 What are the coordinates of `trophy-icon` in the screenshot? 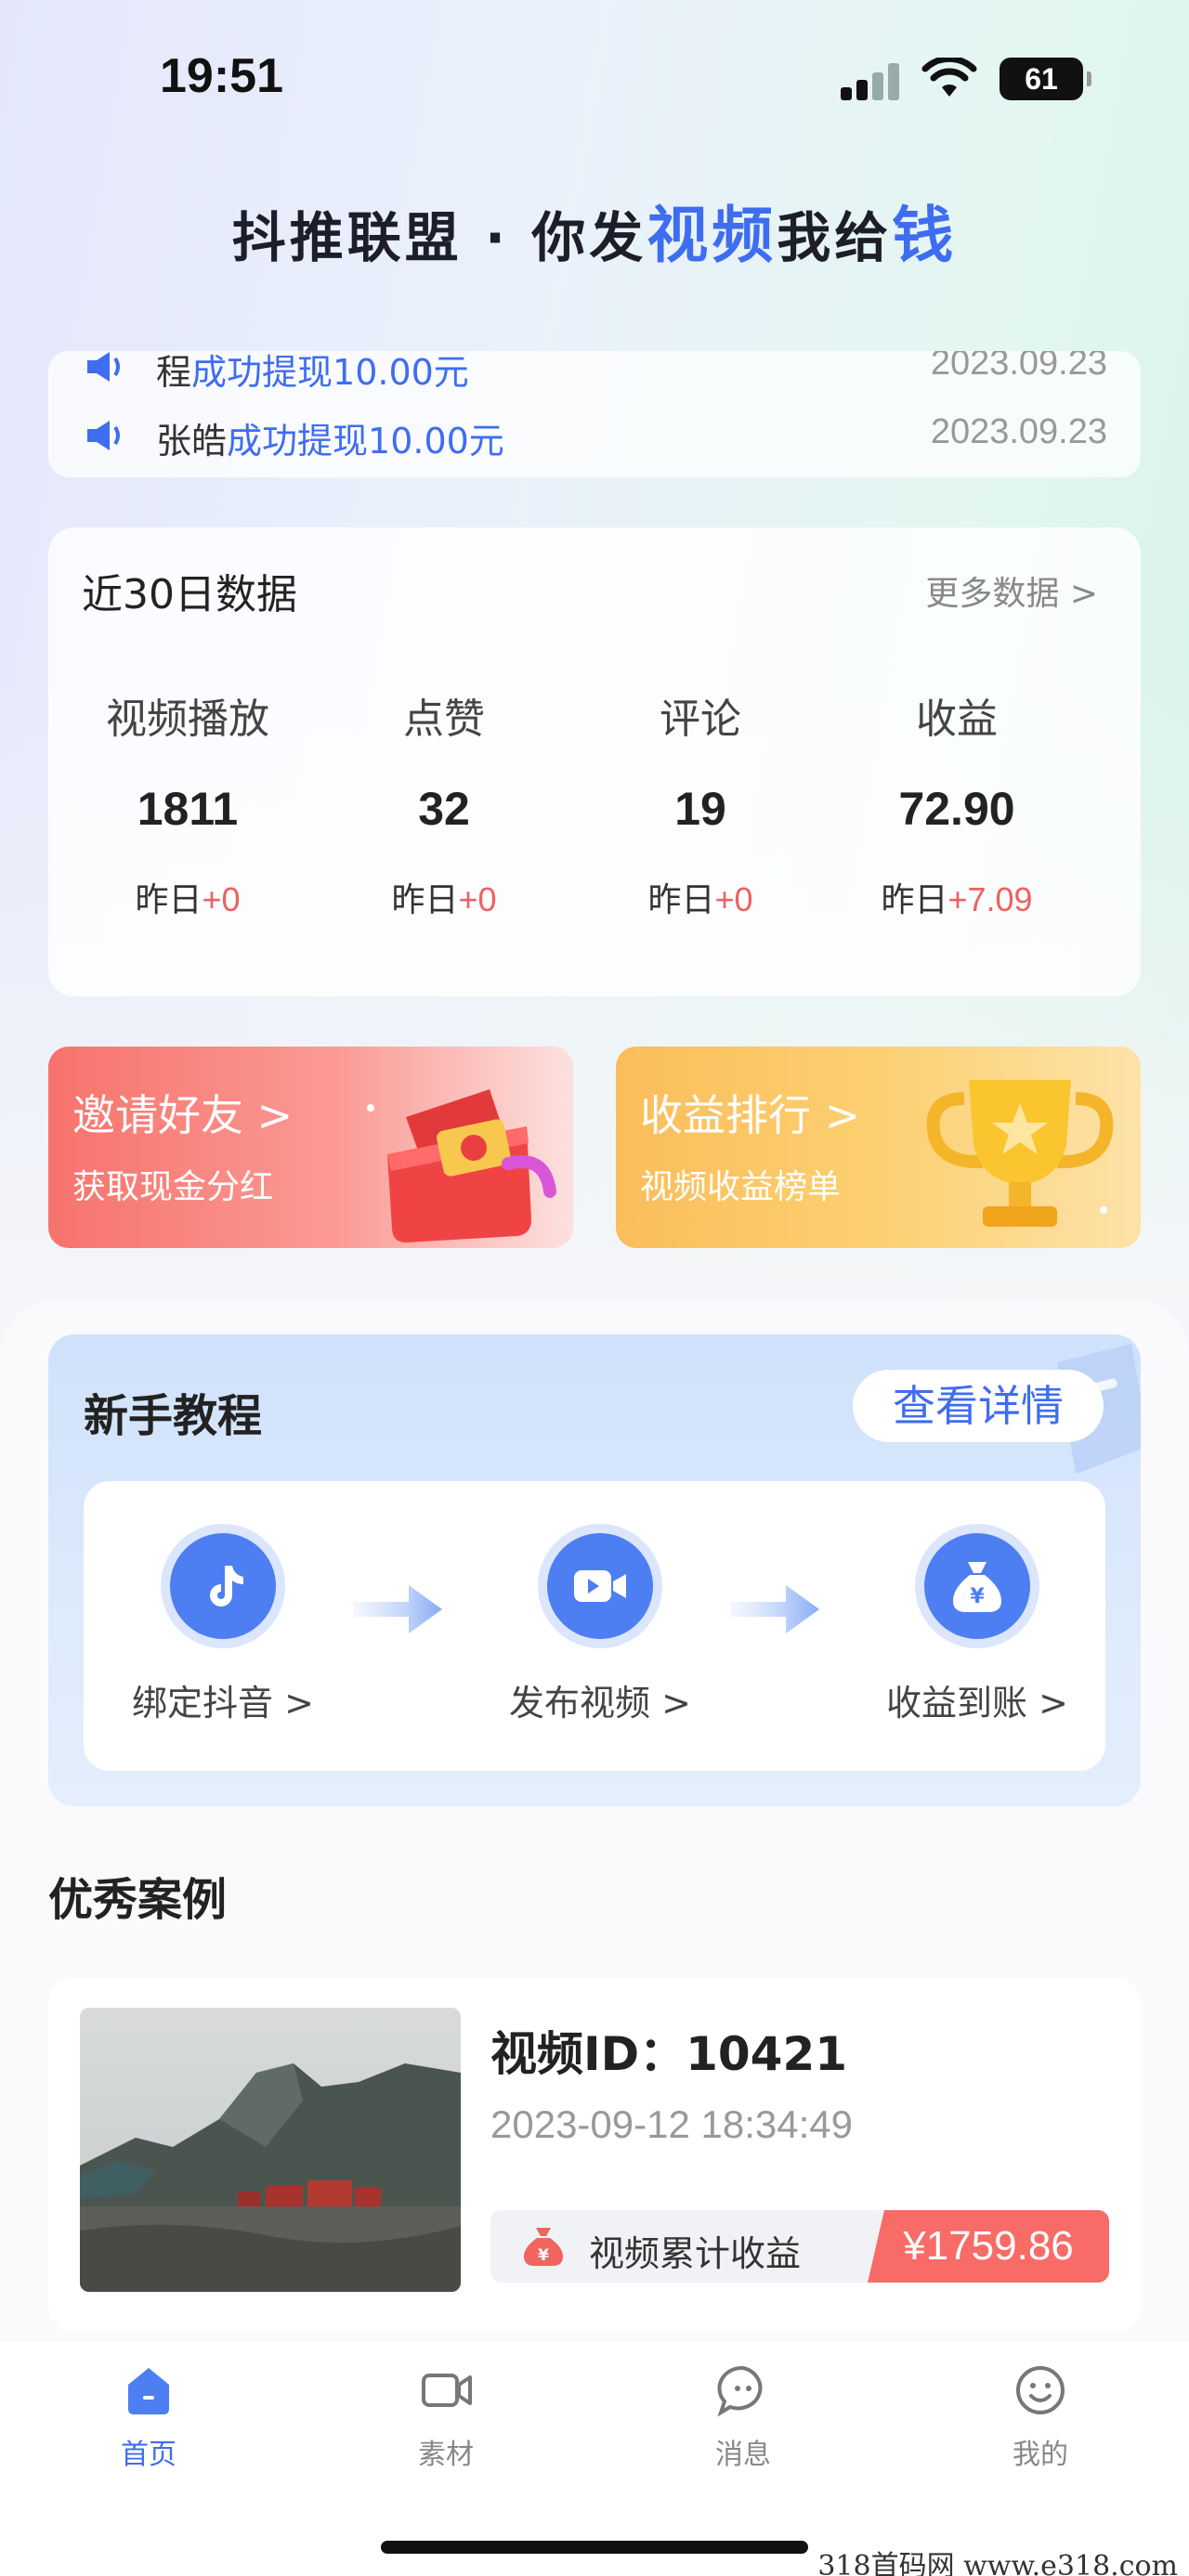 It's located at (1020, 1153).